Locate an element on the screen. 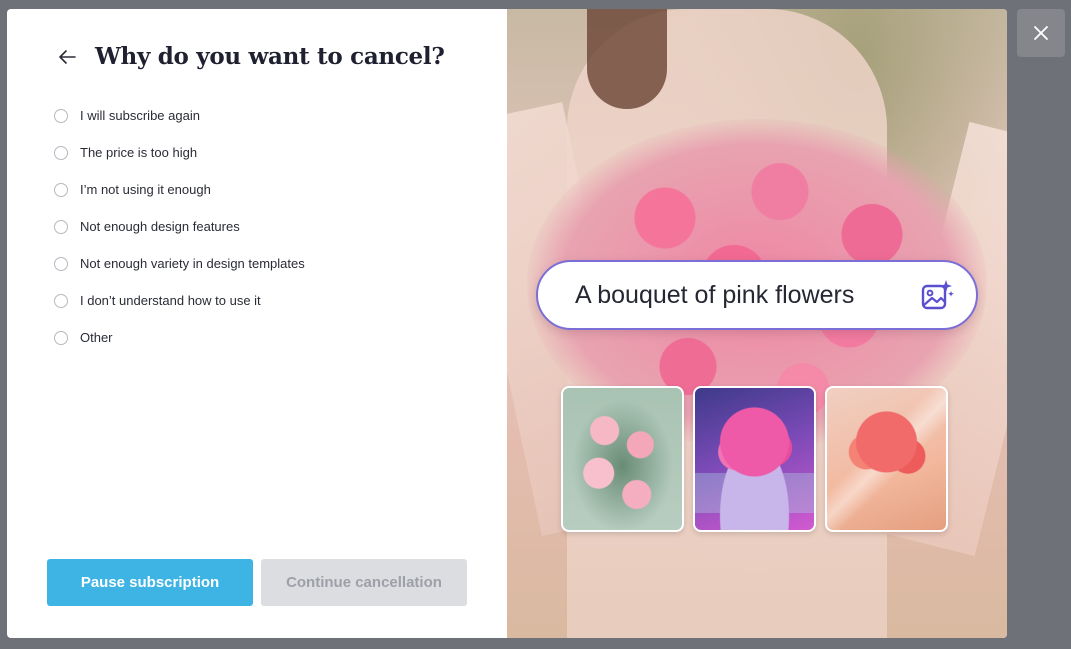  close-icon is located at coordinates (1041, 33).